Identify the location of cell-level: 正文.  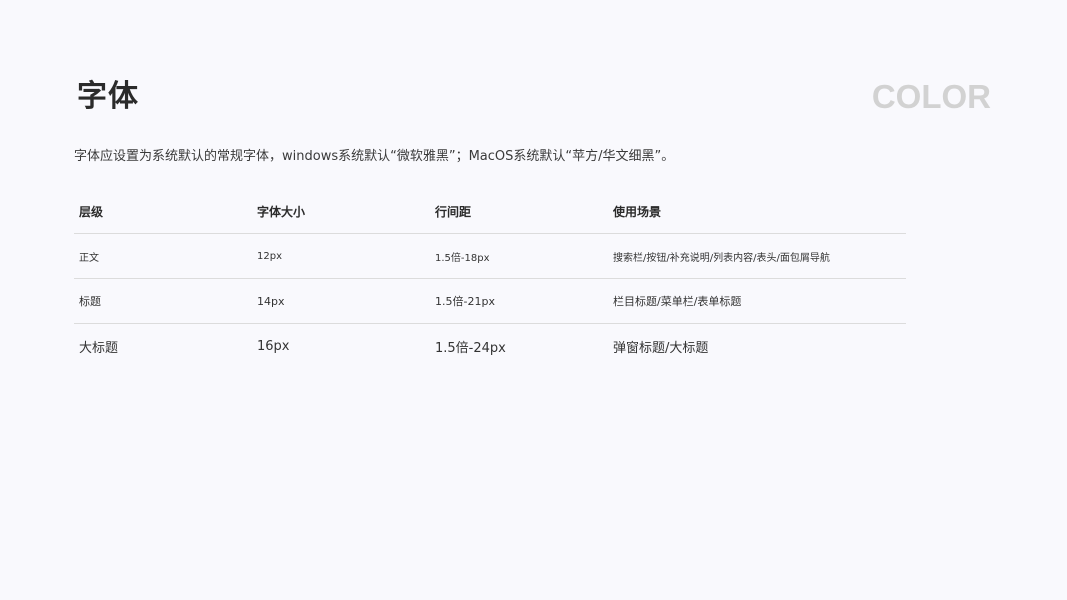
(163, 256).